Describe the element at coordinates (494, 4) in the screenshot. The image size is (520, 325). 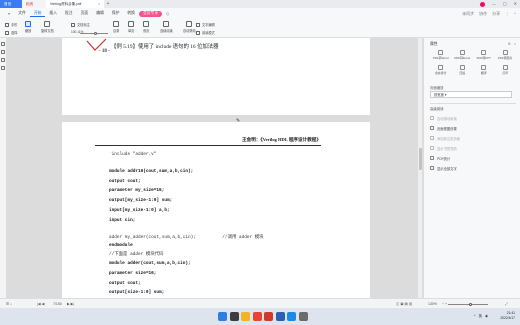
I see `minimize-icon: —` at that location.